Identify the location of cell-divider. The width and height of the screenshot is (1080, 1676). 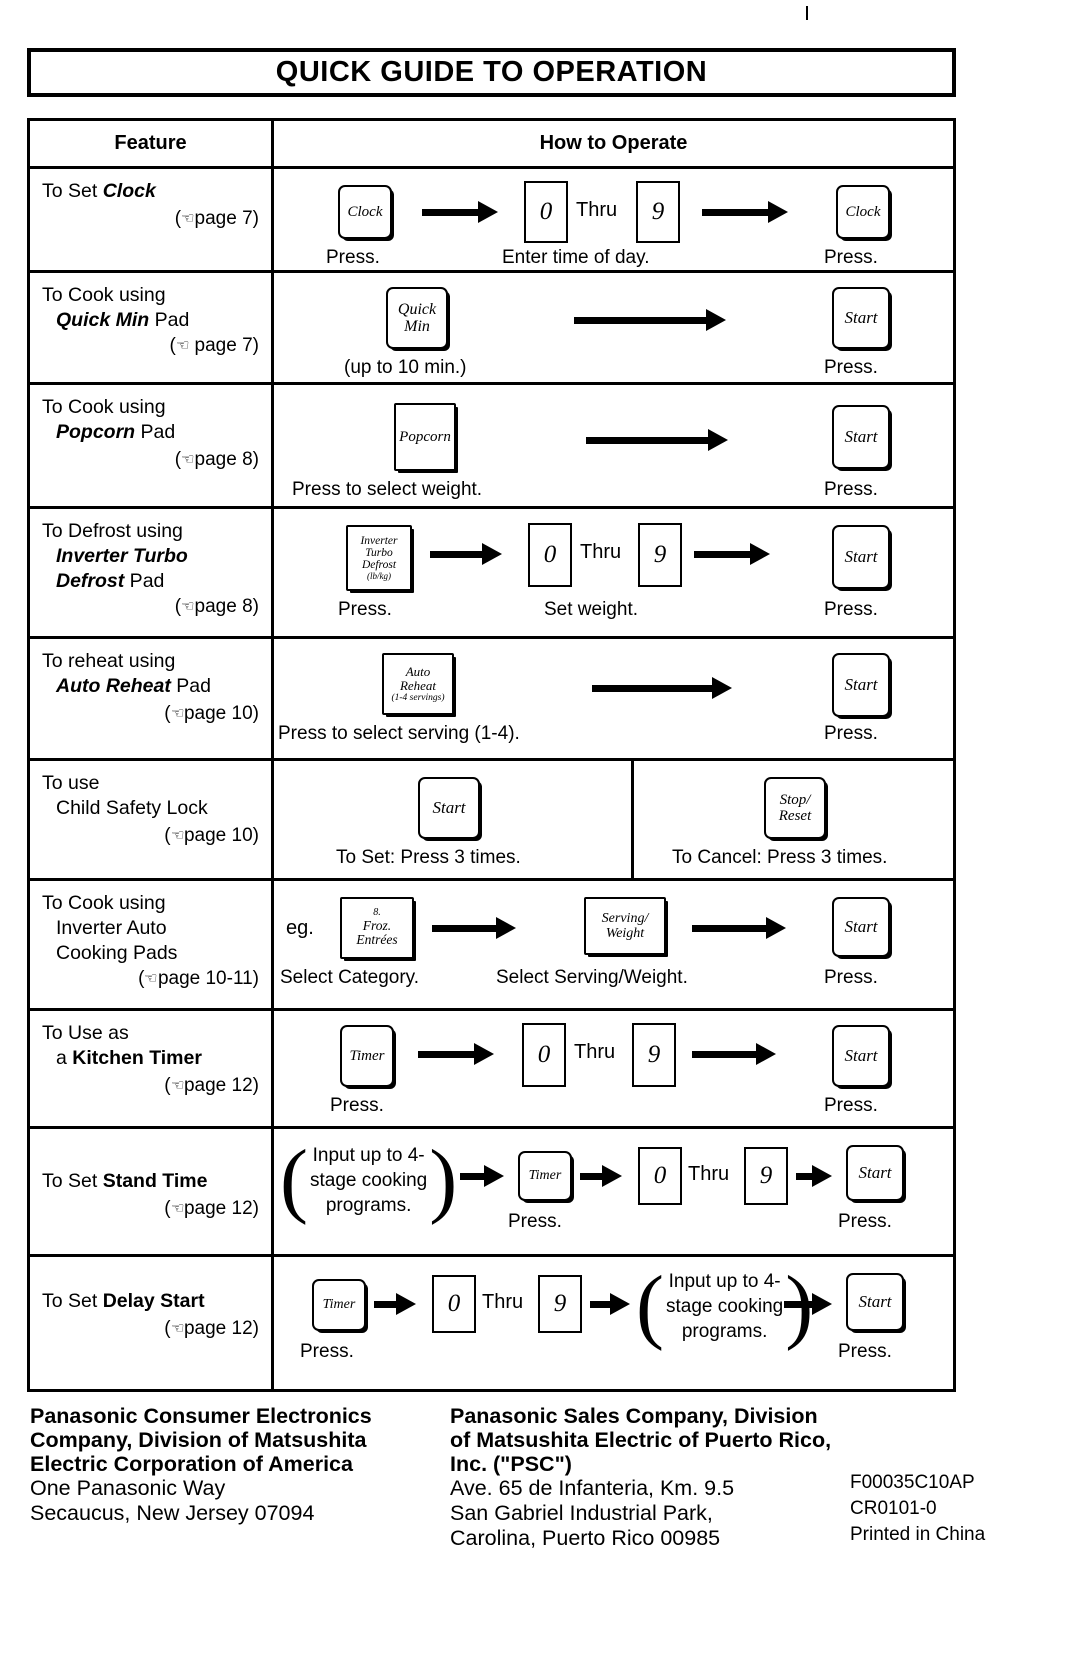
(632, 819).